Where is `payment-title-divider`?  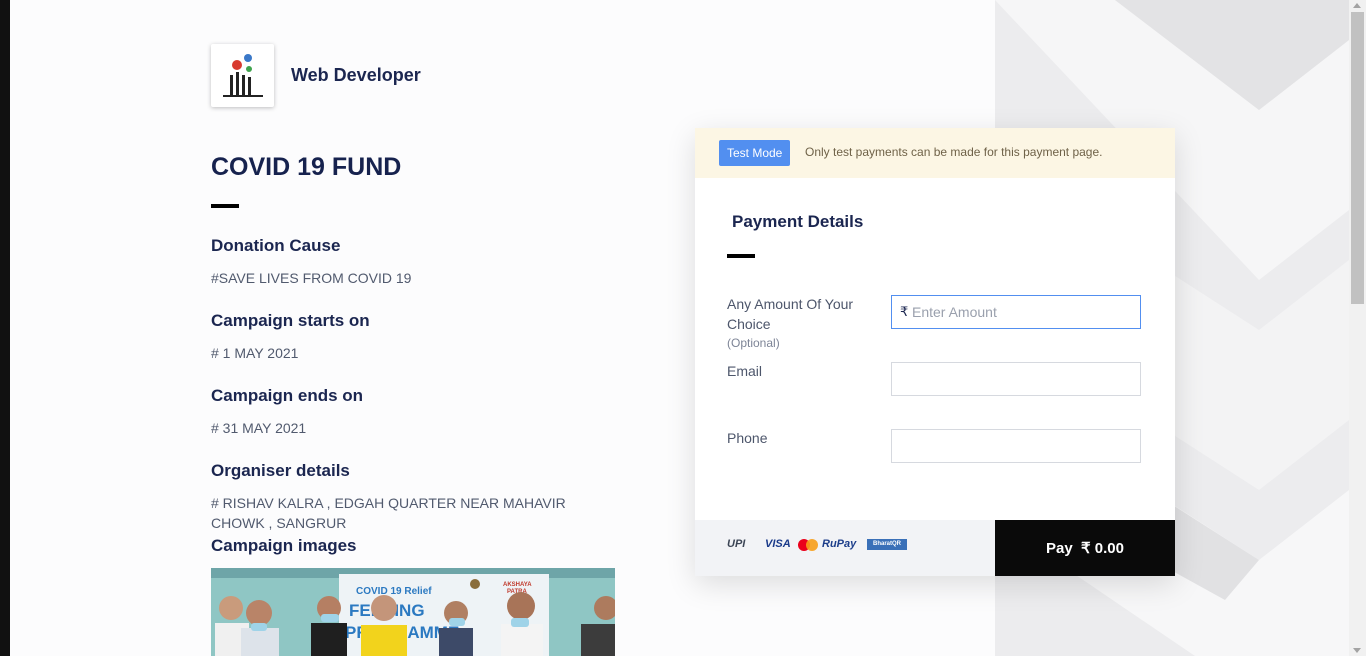 payment-title-divider is located at coordinates (741, 256).